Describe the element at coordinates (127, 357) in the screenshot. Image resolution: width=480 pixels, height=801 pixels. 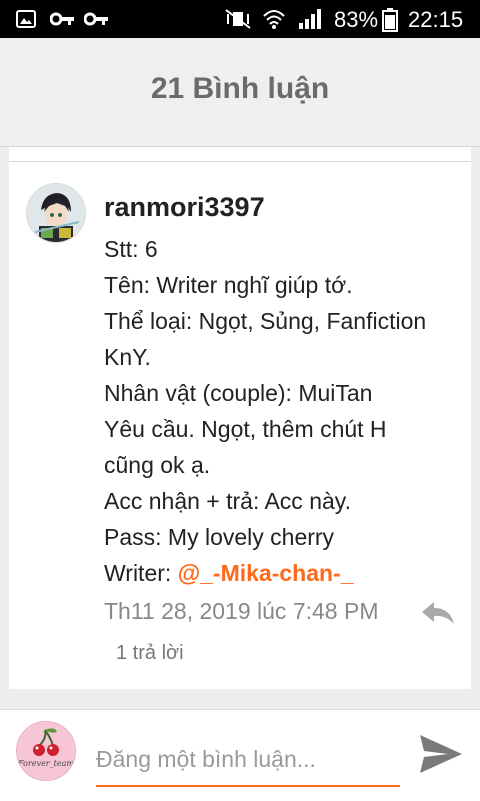
I see `comment-line: KnY.` at that location.